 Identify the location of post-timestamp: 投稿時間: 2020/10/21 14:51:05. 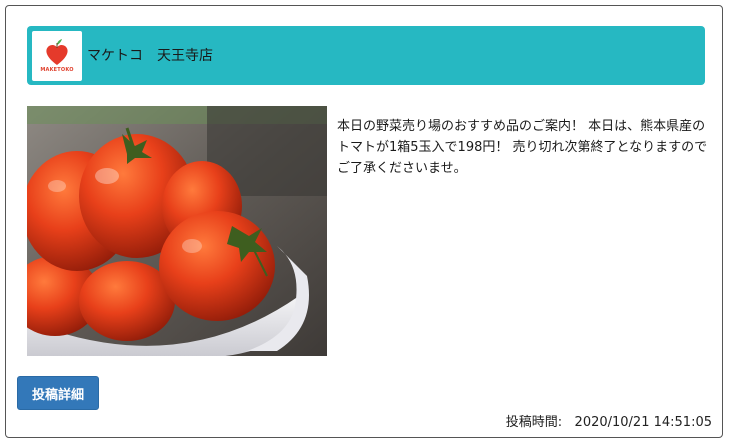
(609, 420).